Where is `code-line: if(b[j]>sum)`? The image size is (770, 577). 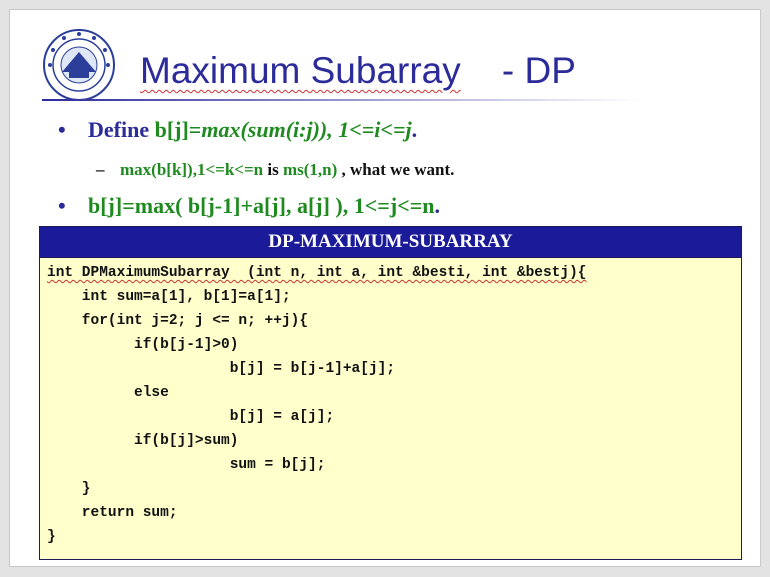 code-line: if(b[j]>sum) is located at coordinates (143, 441).